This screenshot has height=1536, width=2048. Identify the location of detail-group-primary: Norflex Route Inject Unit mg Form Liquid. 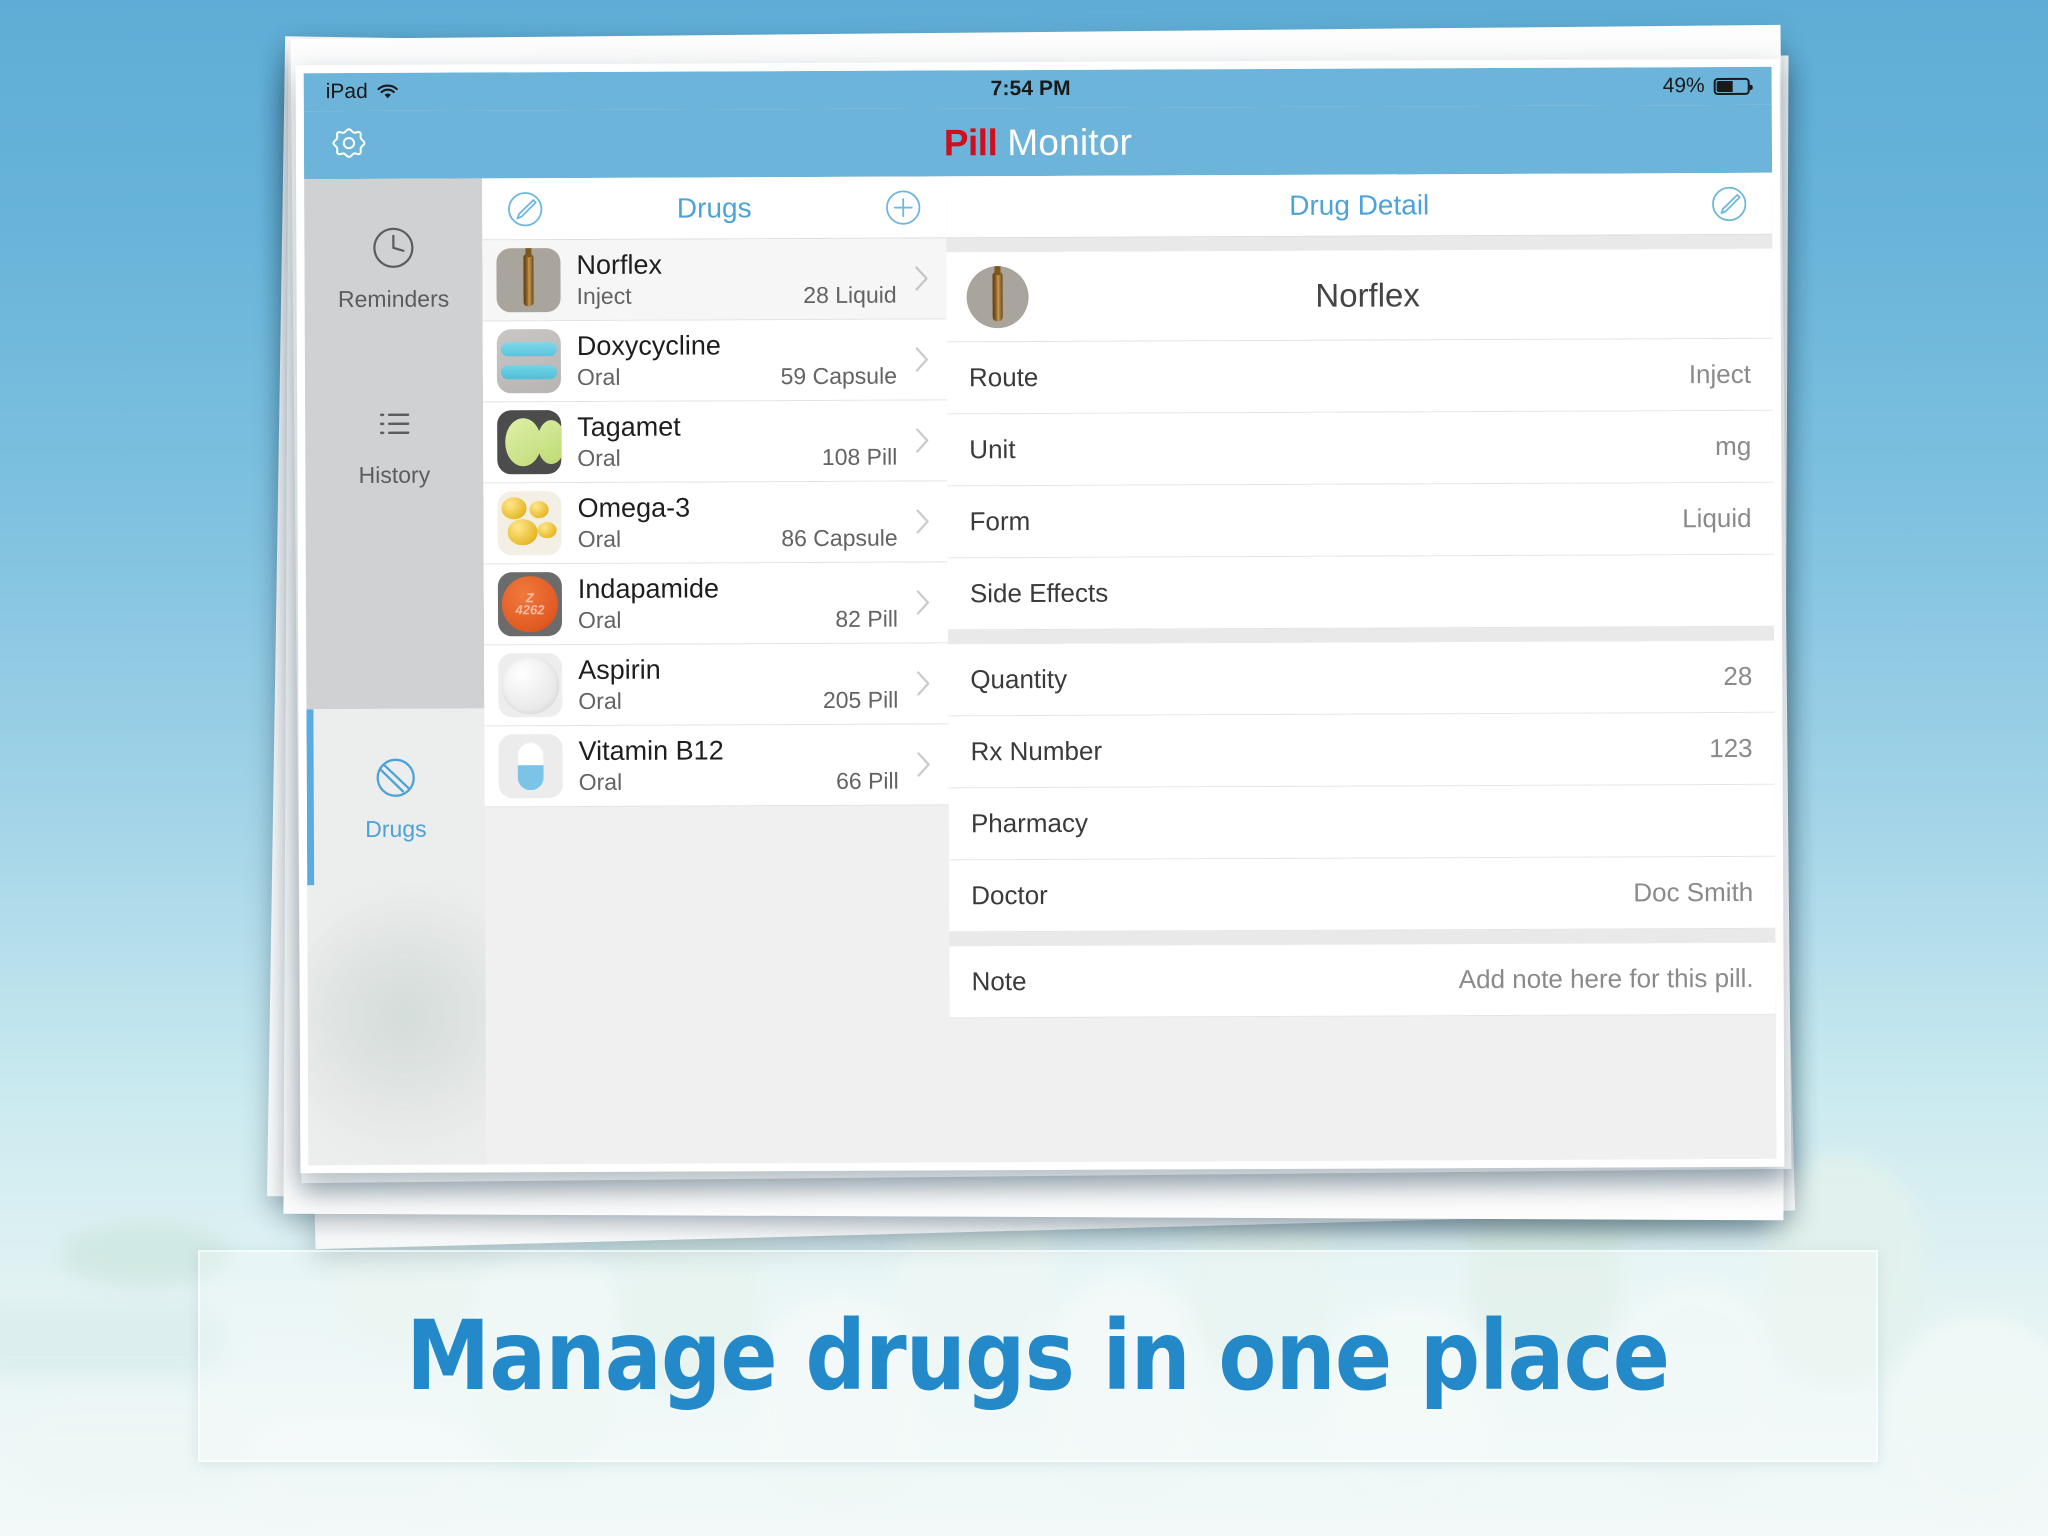
(1360, 439).